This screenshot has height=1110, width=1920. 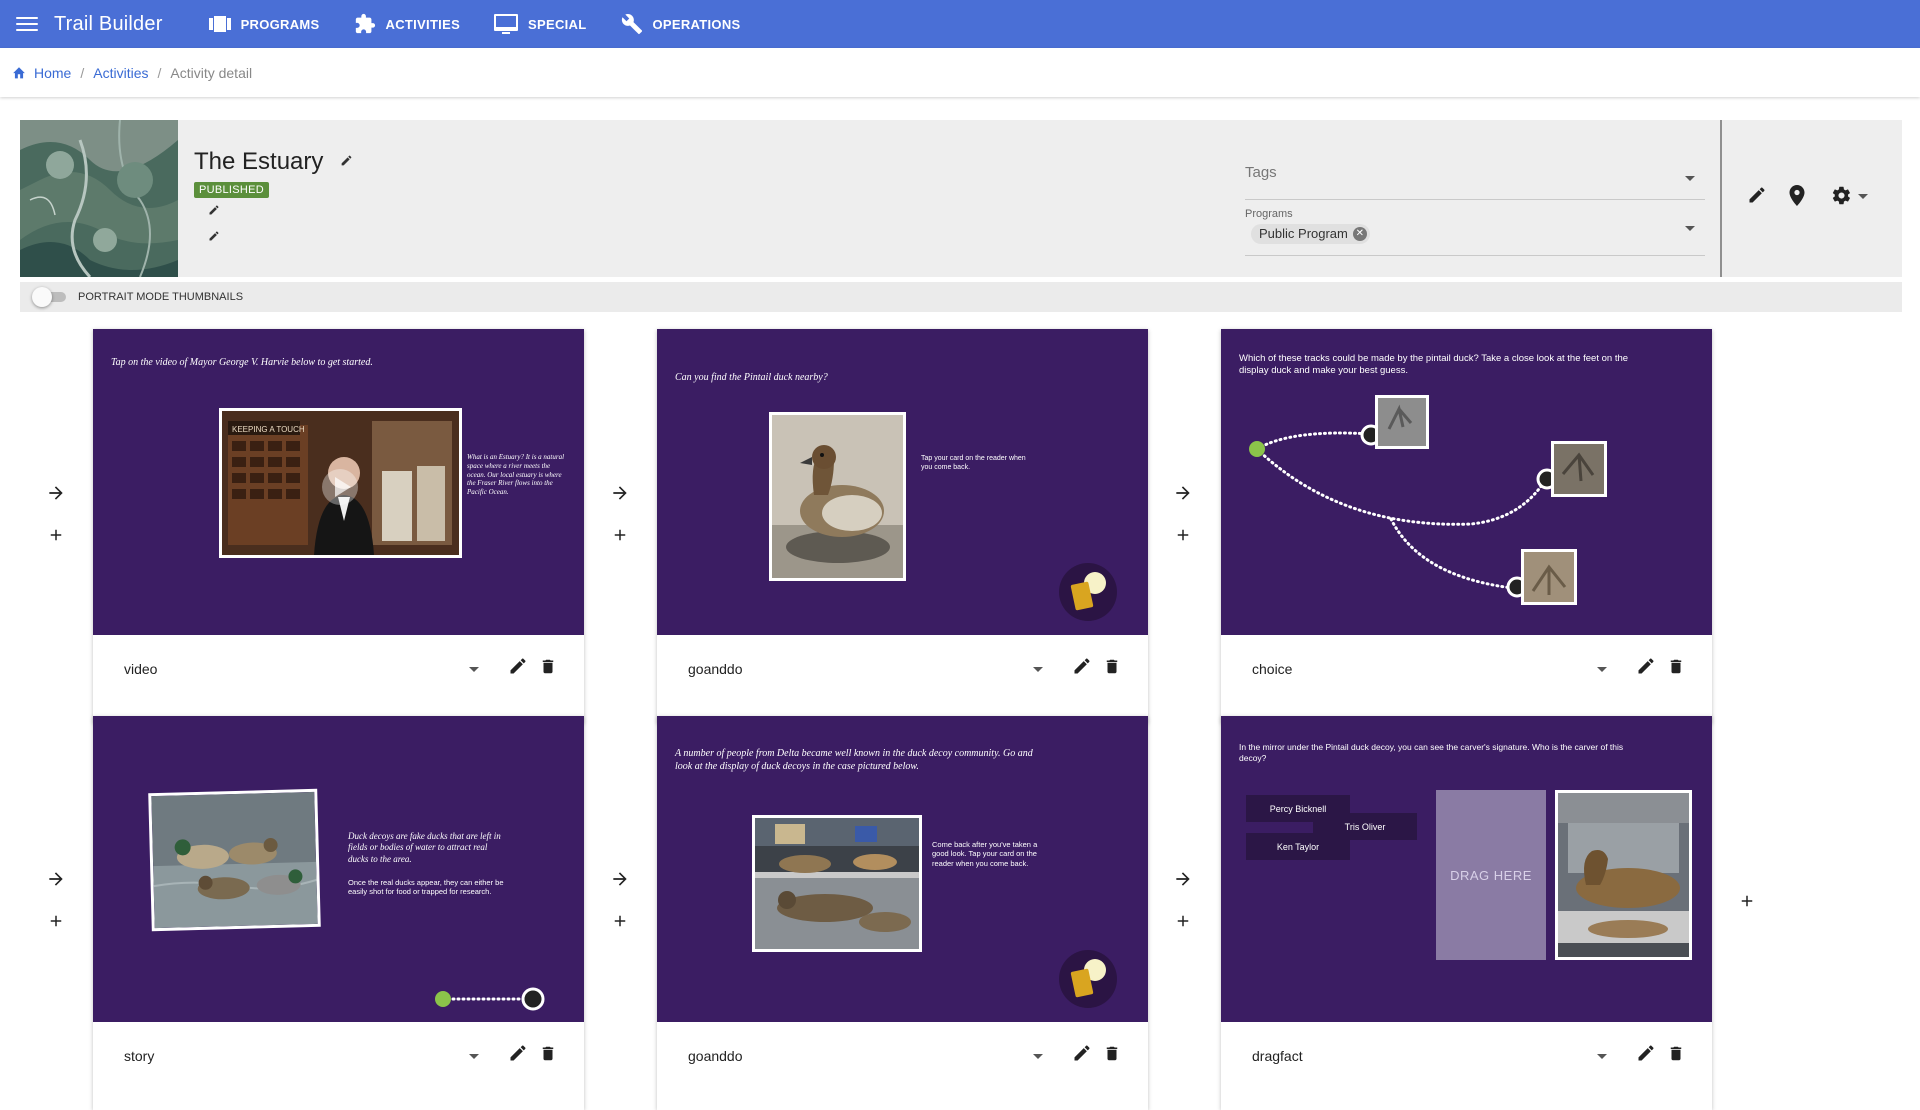 I want to click on card-footer: story, so click(x=338, y=1066).